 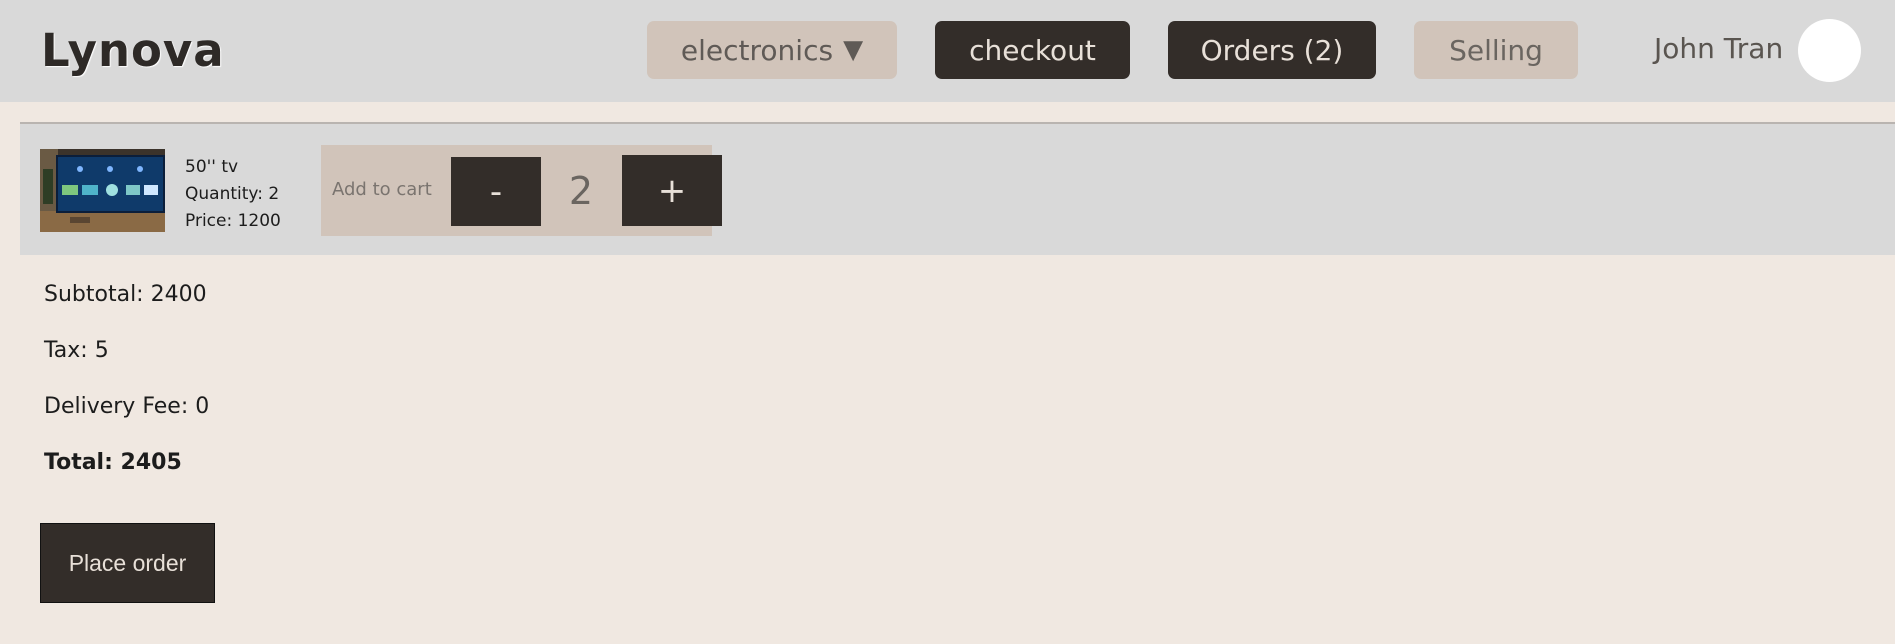 I want to click on selling-button: Selling, so click(x=1496, y=50).